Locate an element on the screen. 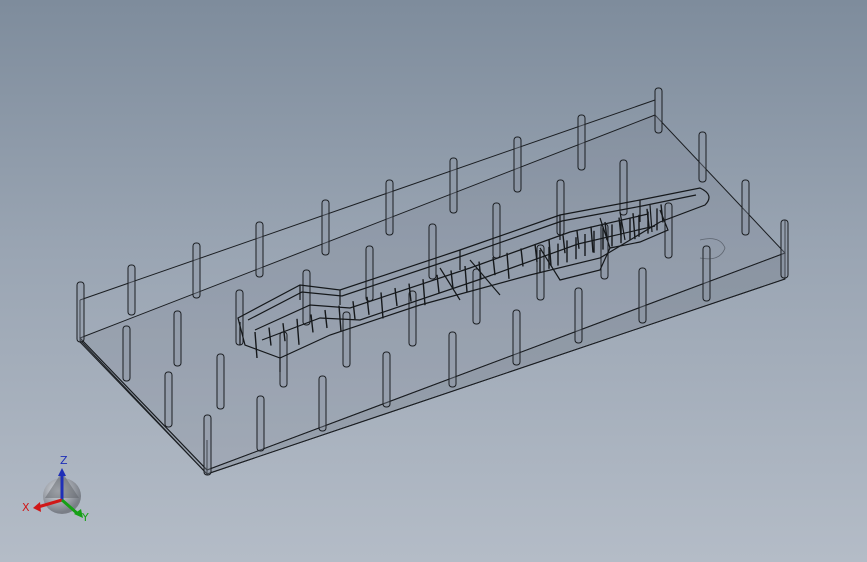  y-axis-label: Y is located at coordinates (85, 517).